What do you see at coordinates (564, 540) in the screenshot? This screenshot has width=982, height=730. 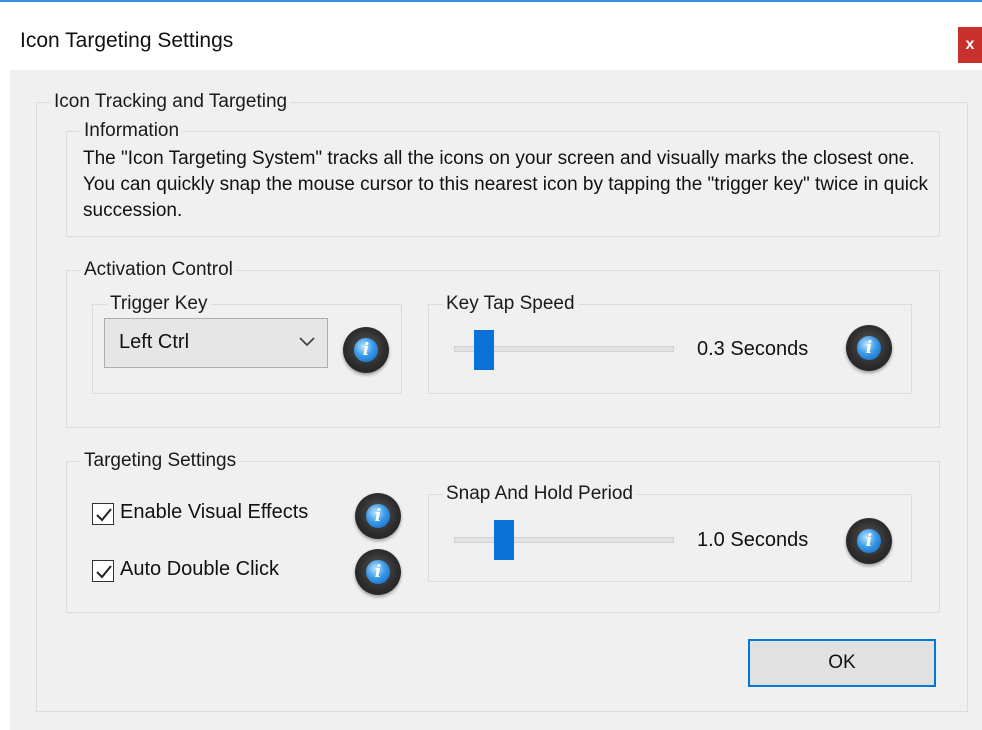 I see `snap-hold-track` at bounding box center [564, 540].